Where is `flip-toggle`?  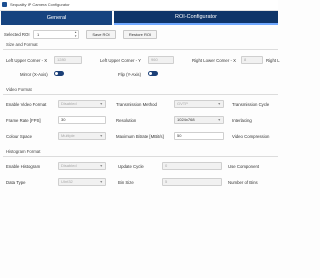 flip-toggle is located at coordinates (153, 73).